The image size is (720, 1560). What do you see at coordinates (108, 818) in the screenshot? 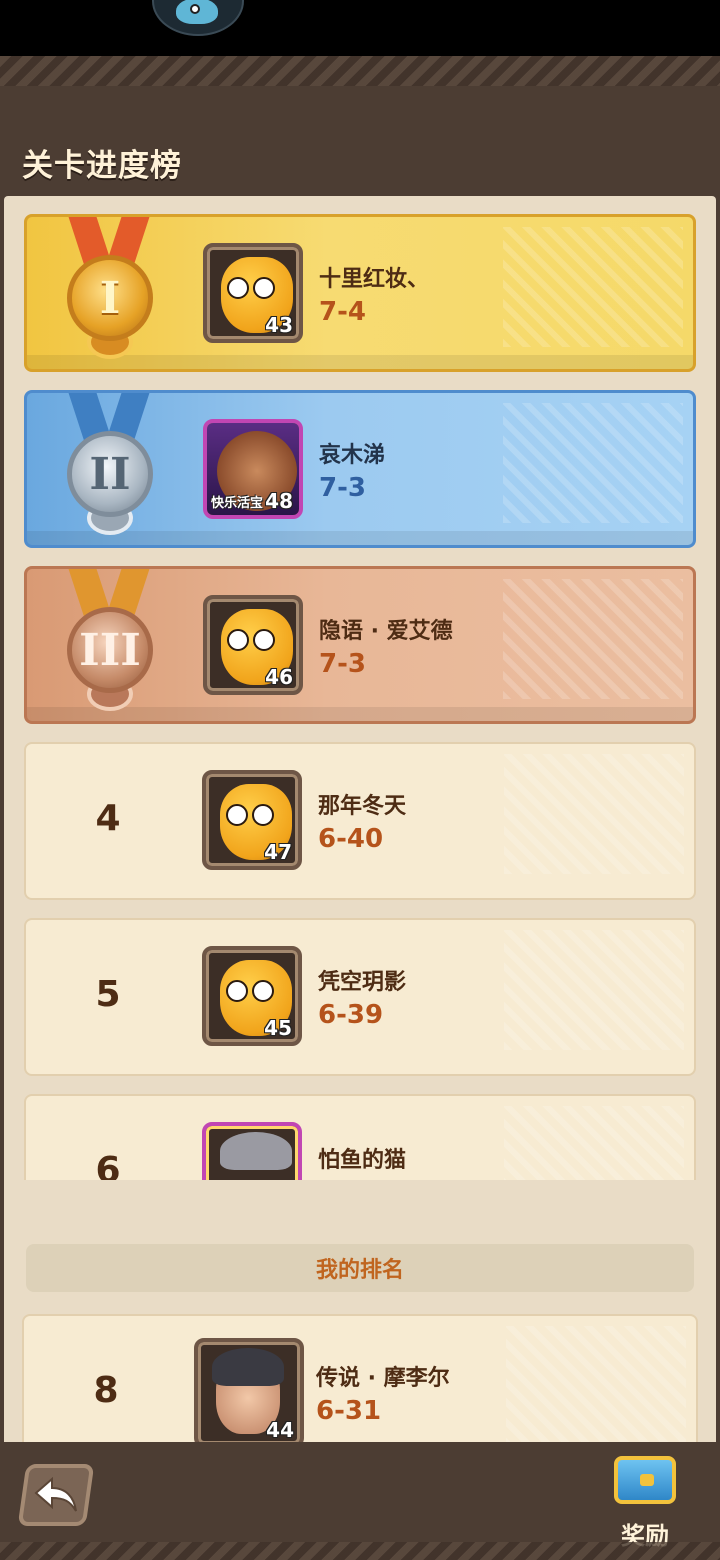
I see `rank-number: 4` at bounding box center [108, 818].